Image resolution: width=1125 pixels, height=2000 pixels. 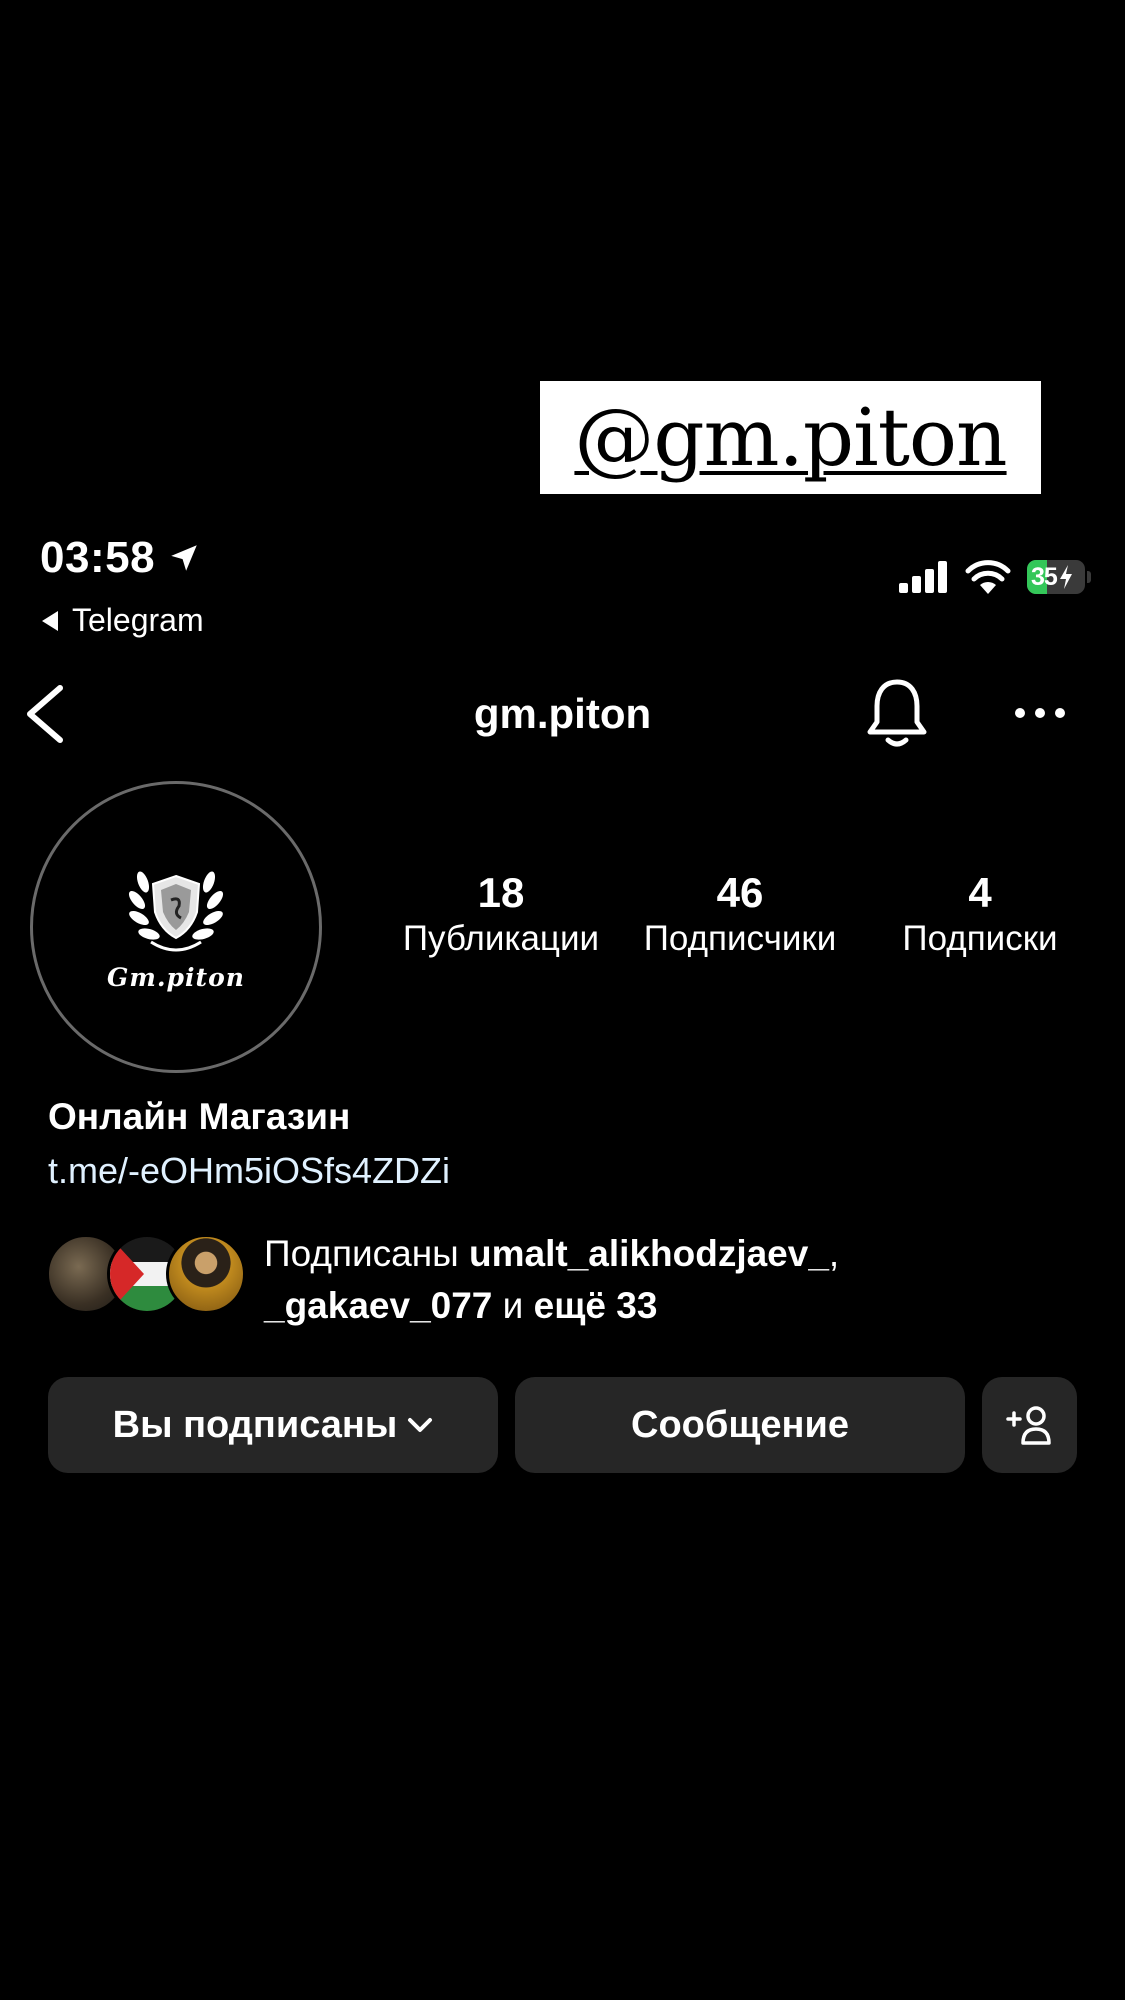 What do you see at coordinates (897, 713) in the screenshot?
I see `bell-icon` at bounding box center [897, 713].